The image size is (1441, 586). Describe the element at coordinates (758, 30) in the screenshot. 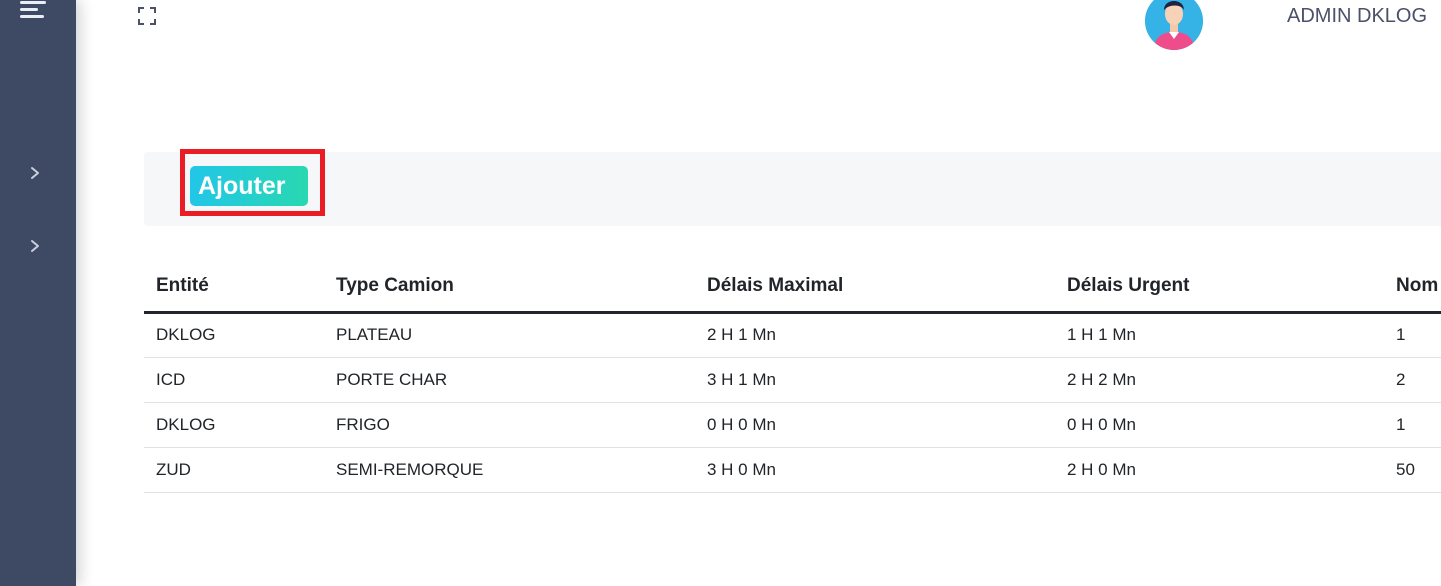

I see `topbar: ADMIN DKLOG` at that location.